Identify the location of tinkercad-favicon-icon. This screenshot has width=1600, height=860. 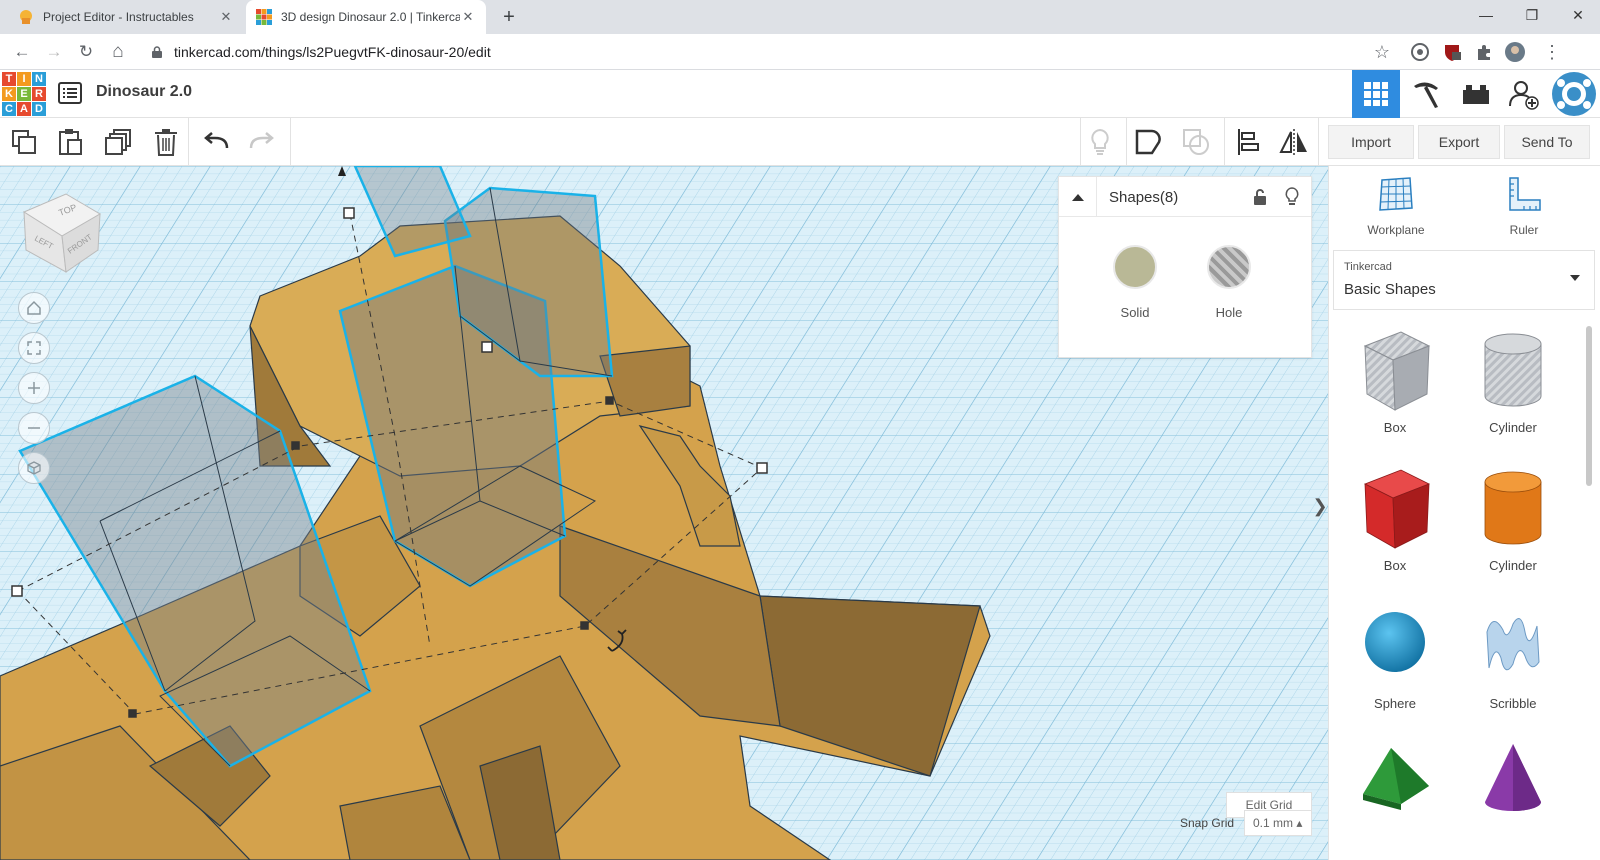
(264, 17).